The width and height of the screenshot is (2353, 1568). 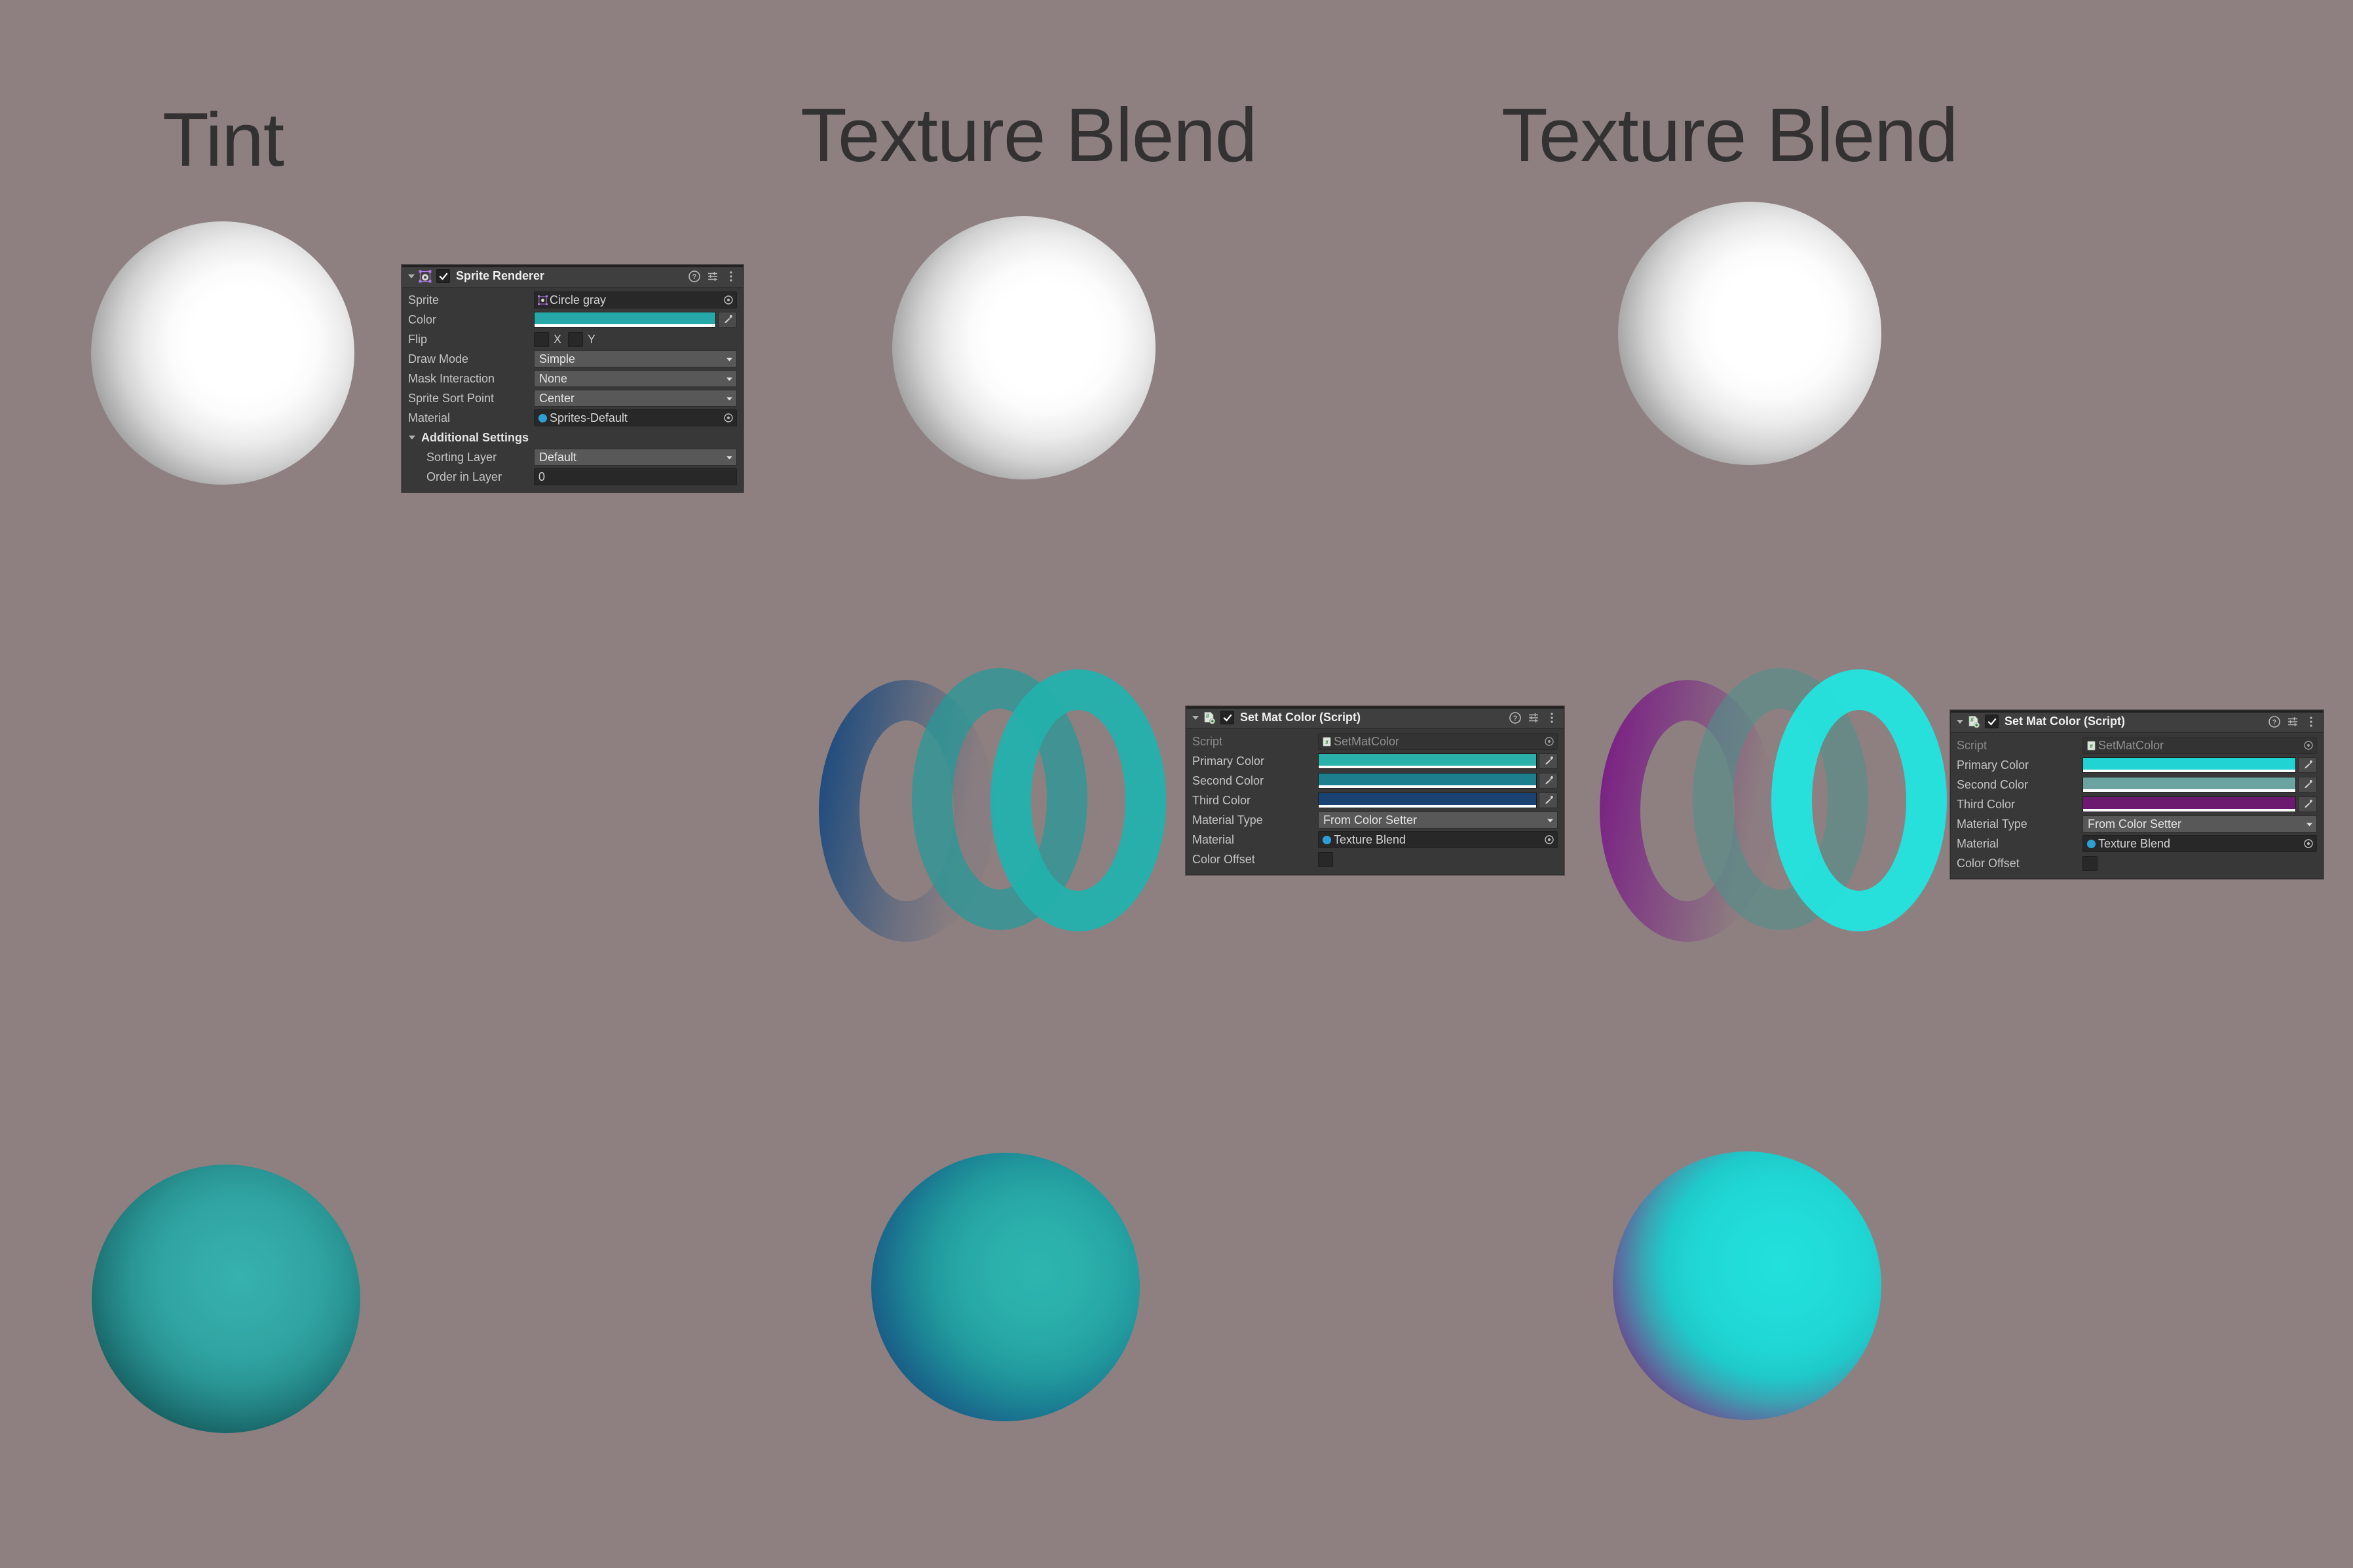 I want to click on draw-mode-dropdown: Simple, so click(x=635, y=358).